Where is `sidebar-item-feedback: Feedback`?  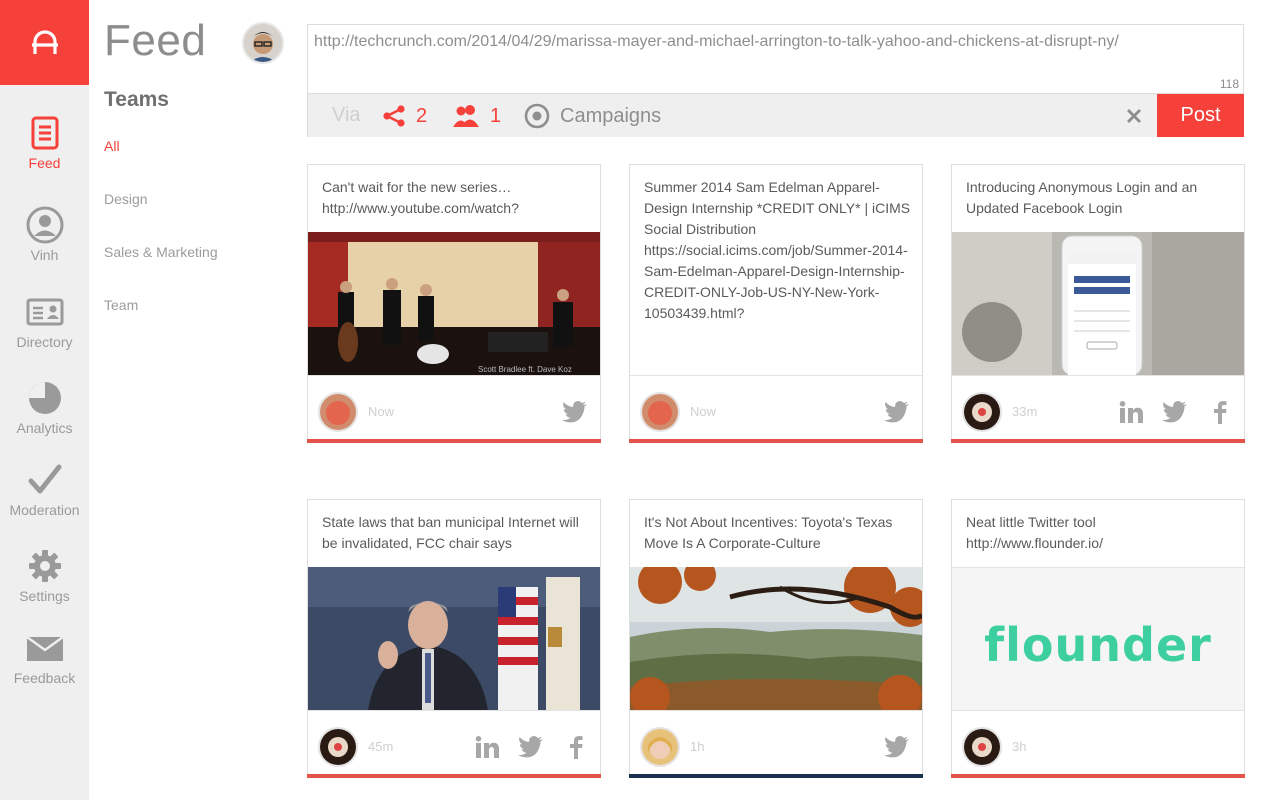
sidebar-item-feedback: Feedback is located at coordinates (44, 657).